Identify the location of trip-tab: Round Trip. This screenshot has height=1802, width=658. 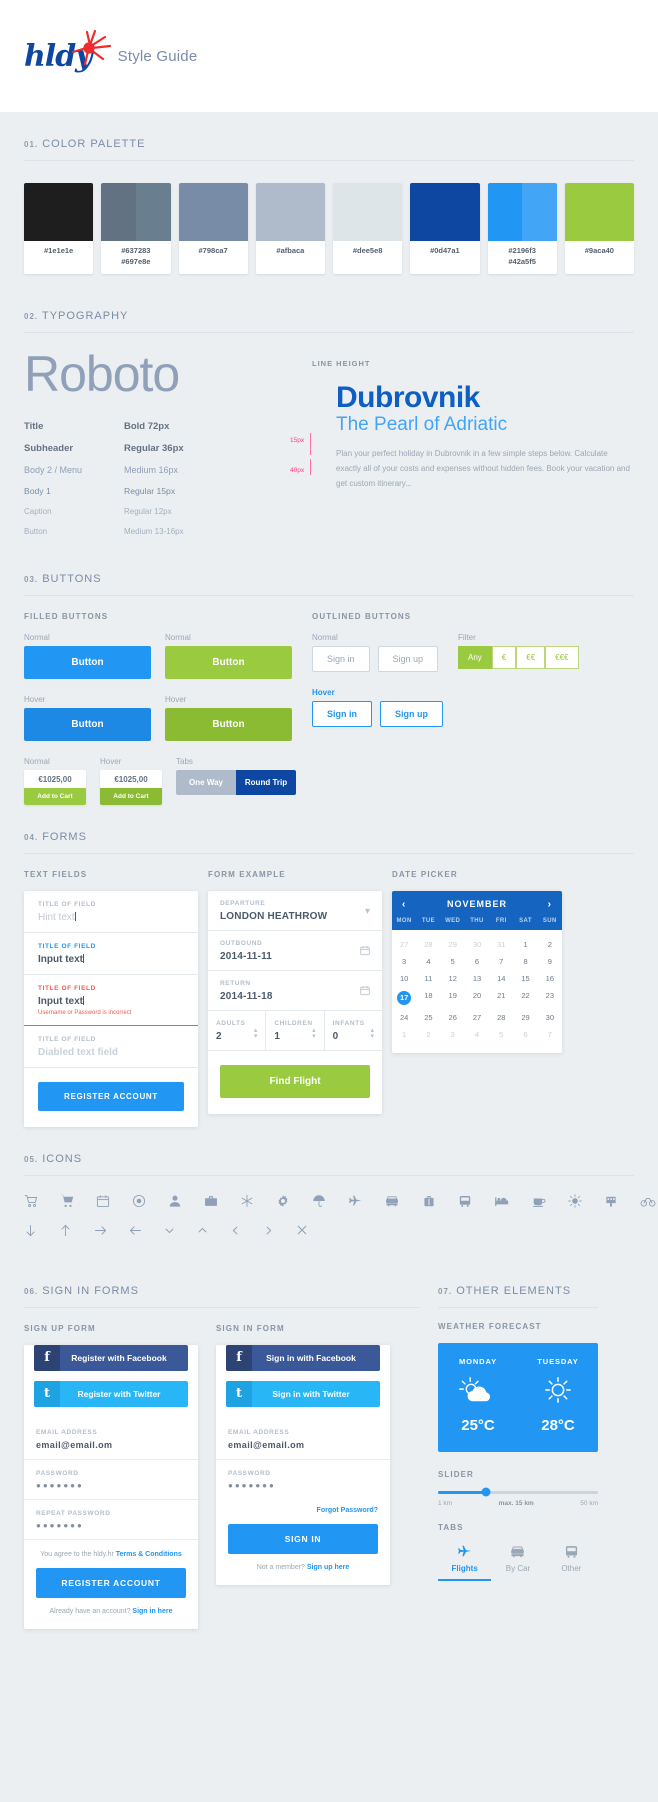
(266, 782).